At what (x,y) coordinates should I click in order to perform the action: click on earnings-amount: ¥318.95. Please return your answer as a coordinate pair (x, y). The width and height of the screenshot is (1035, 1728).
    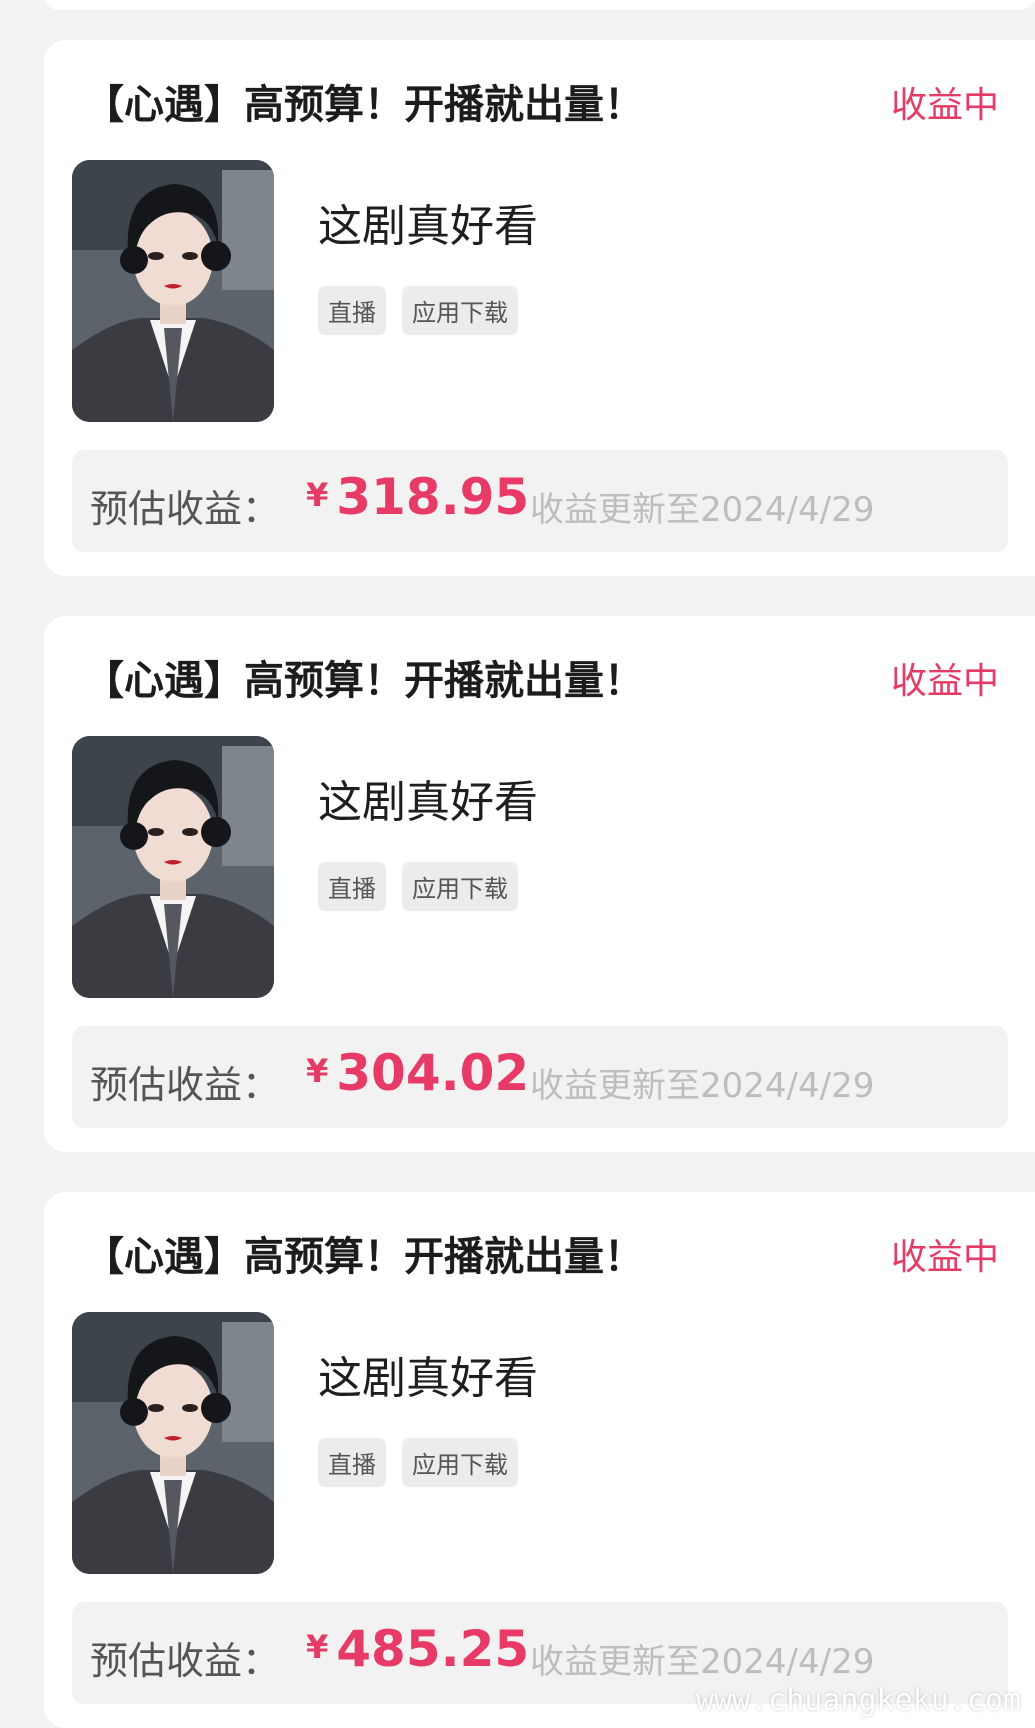
    Looking at the image, I should click on (417, 497).